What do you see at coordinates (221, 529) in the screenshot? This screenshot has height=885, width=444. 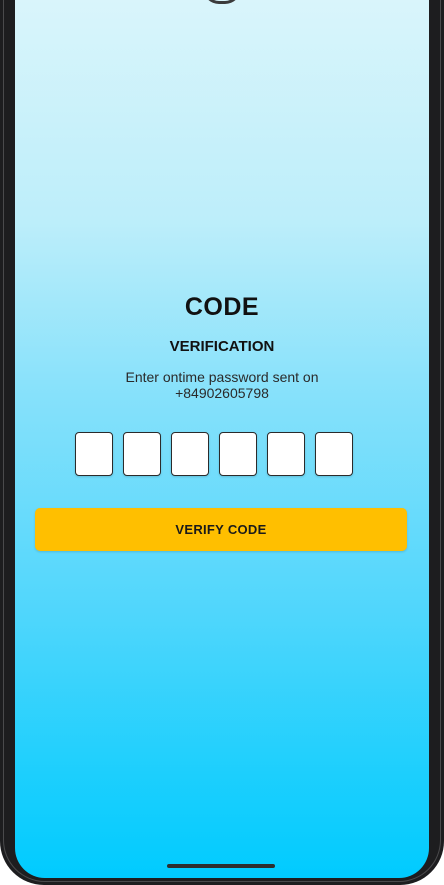 I see `verify-code-button: VERIFY CODE` at bounding box center [221, 529].